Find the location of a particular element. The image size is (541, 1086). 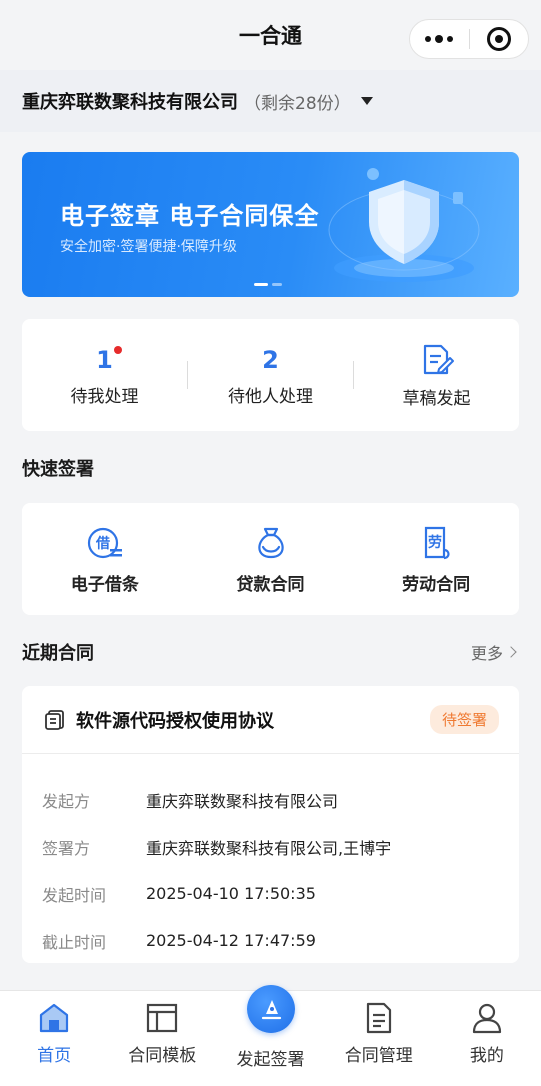

pending-me-count-wrap: 1 is located at coordinates (109, 360).